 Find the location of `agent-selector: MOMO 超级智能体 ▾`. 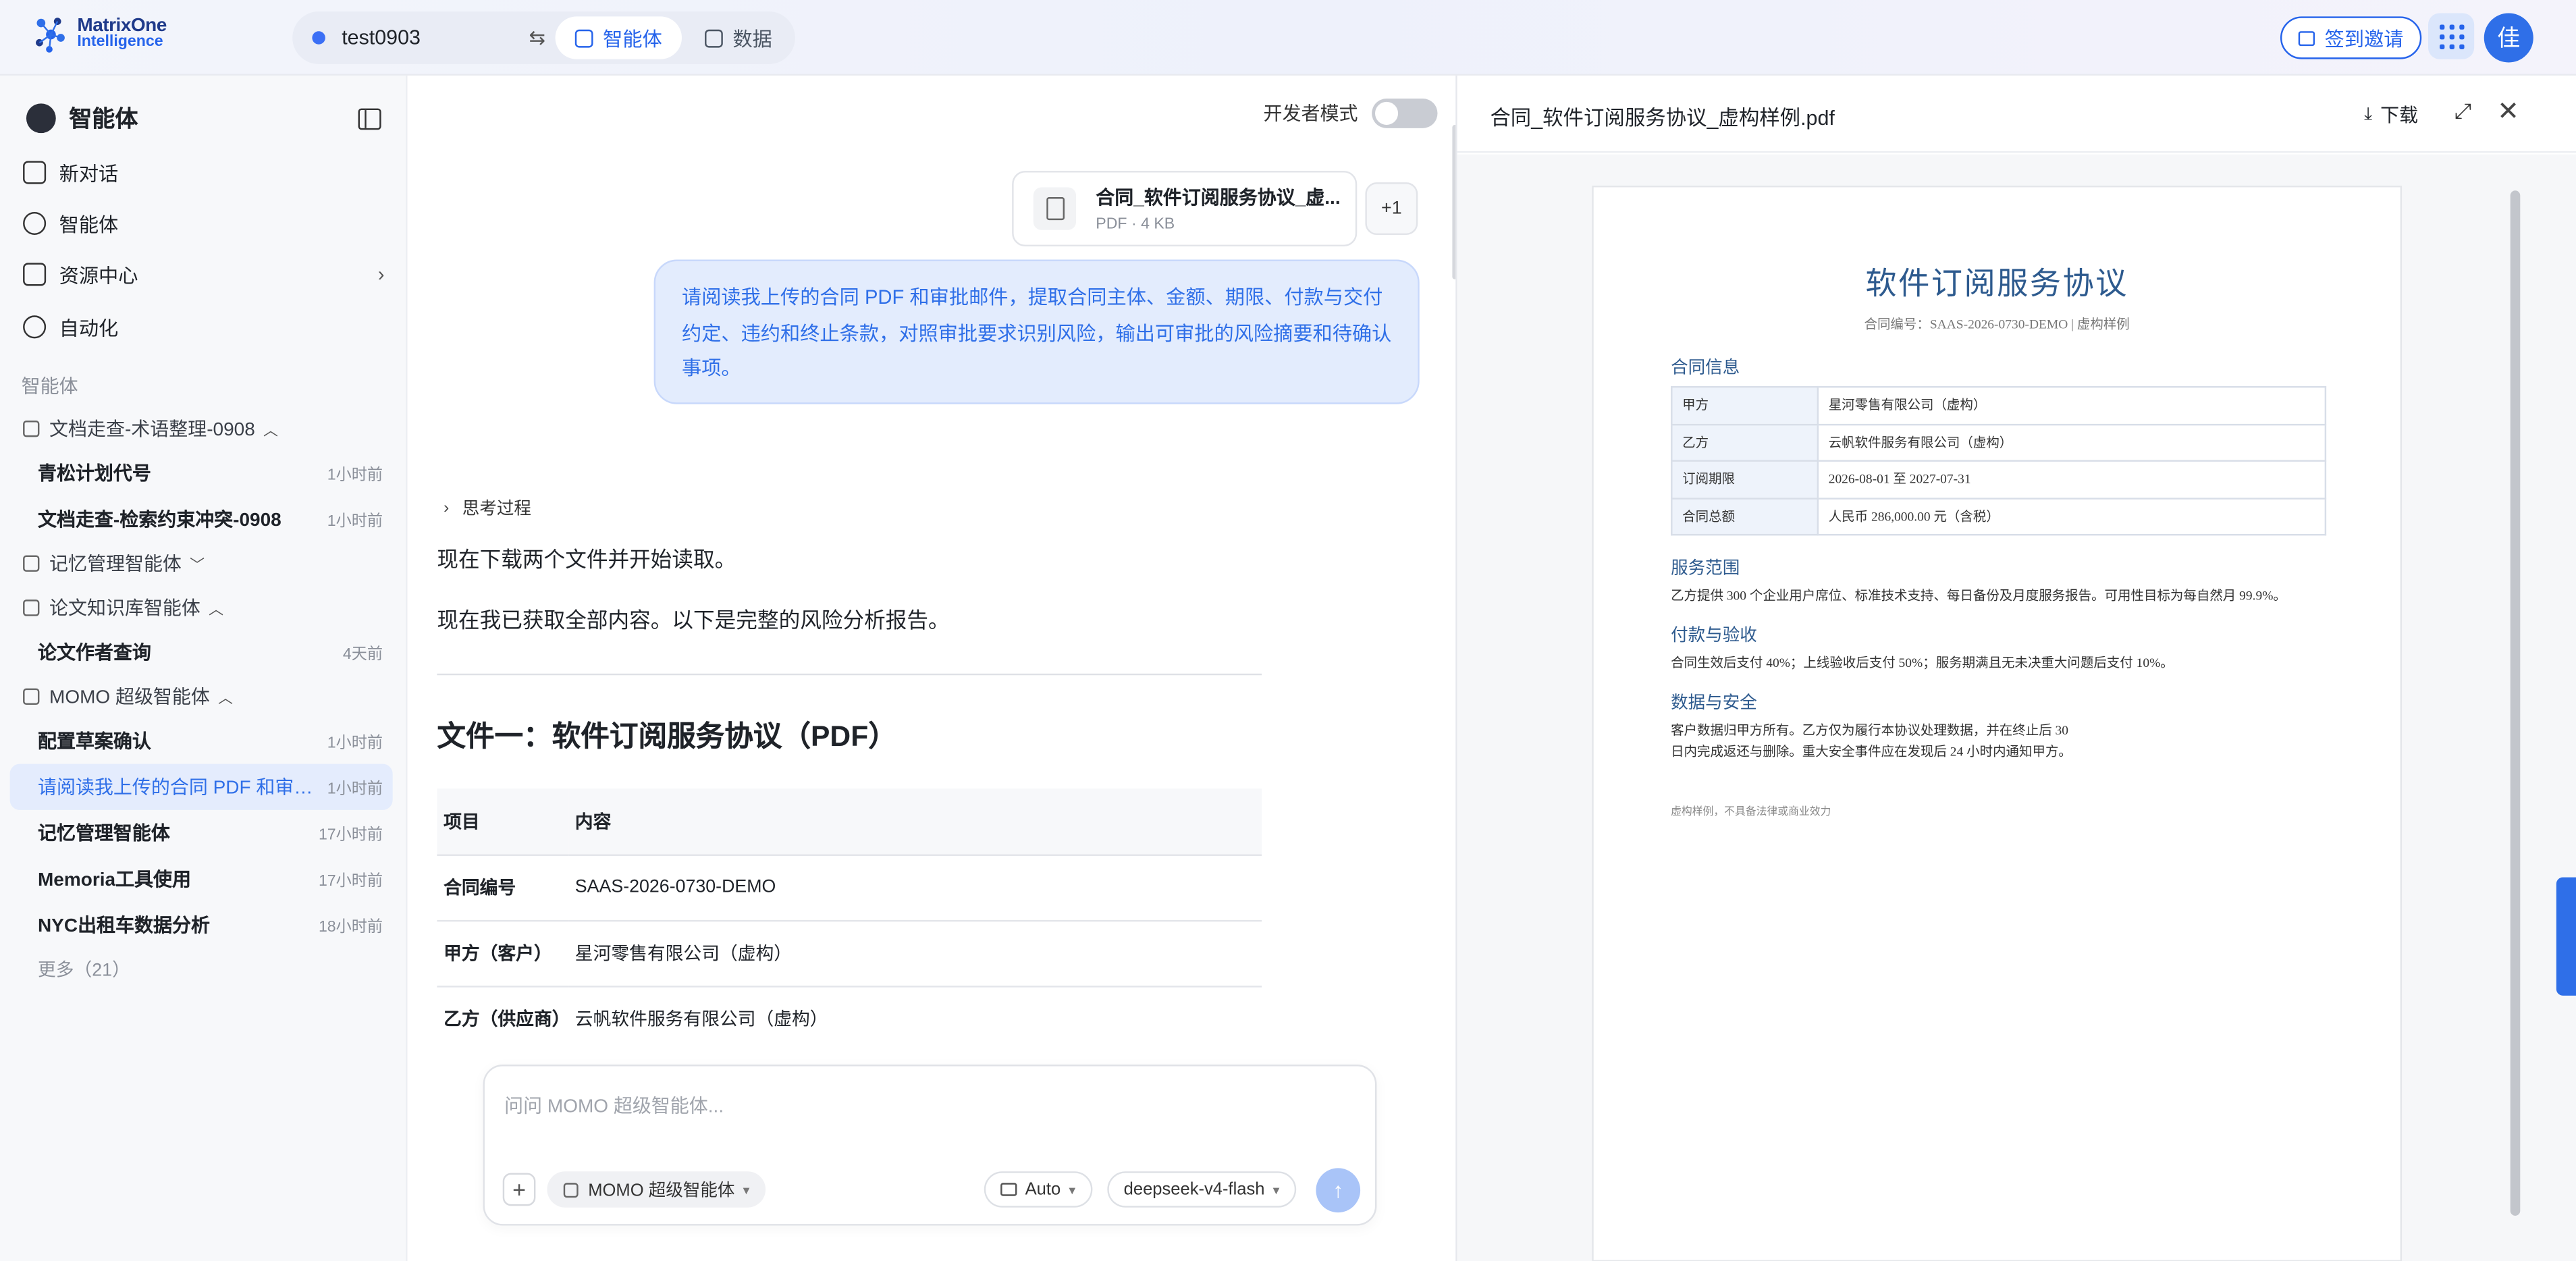

agent-selector: MOMO 超级智能体 ▾ is located at coordinates (656, 1189).